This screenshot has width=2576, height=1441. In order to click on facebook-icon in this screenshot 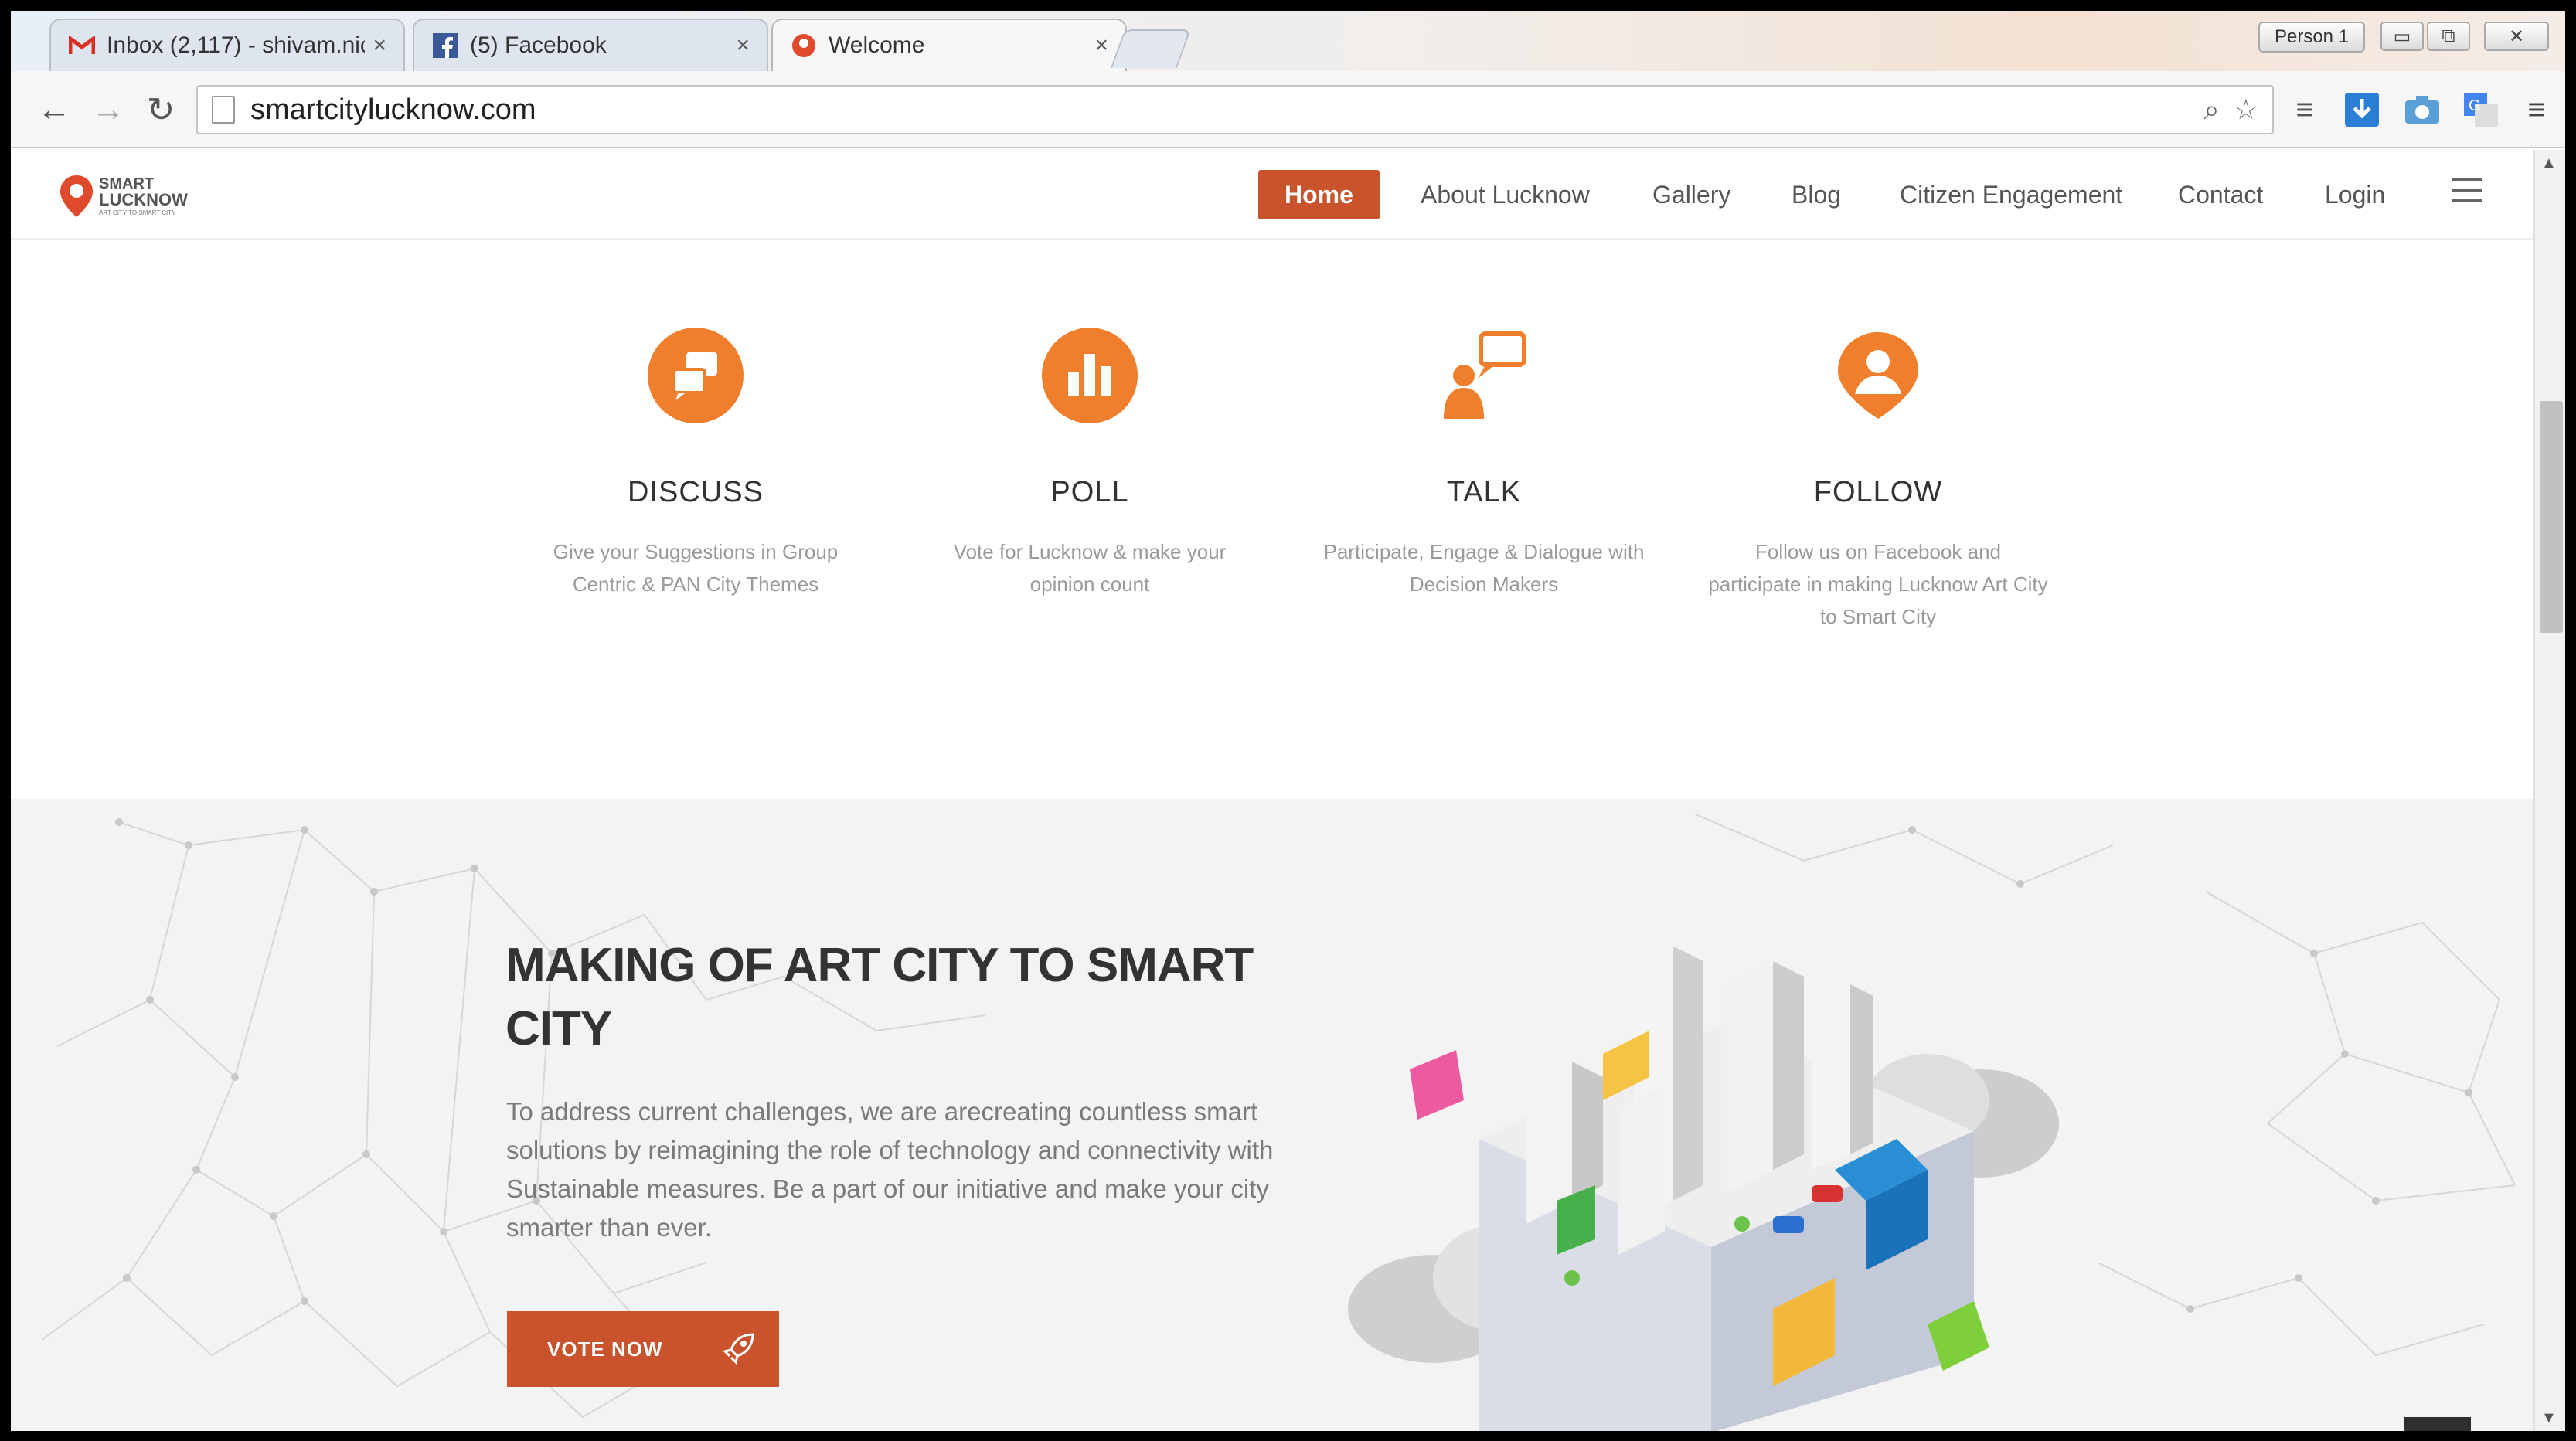, I will do `click(445, 46)`.